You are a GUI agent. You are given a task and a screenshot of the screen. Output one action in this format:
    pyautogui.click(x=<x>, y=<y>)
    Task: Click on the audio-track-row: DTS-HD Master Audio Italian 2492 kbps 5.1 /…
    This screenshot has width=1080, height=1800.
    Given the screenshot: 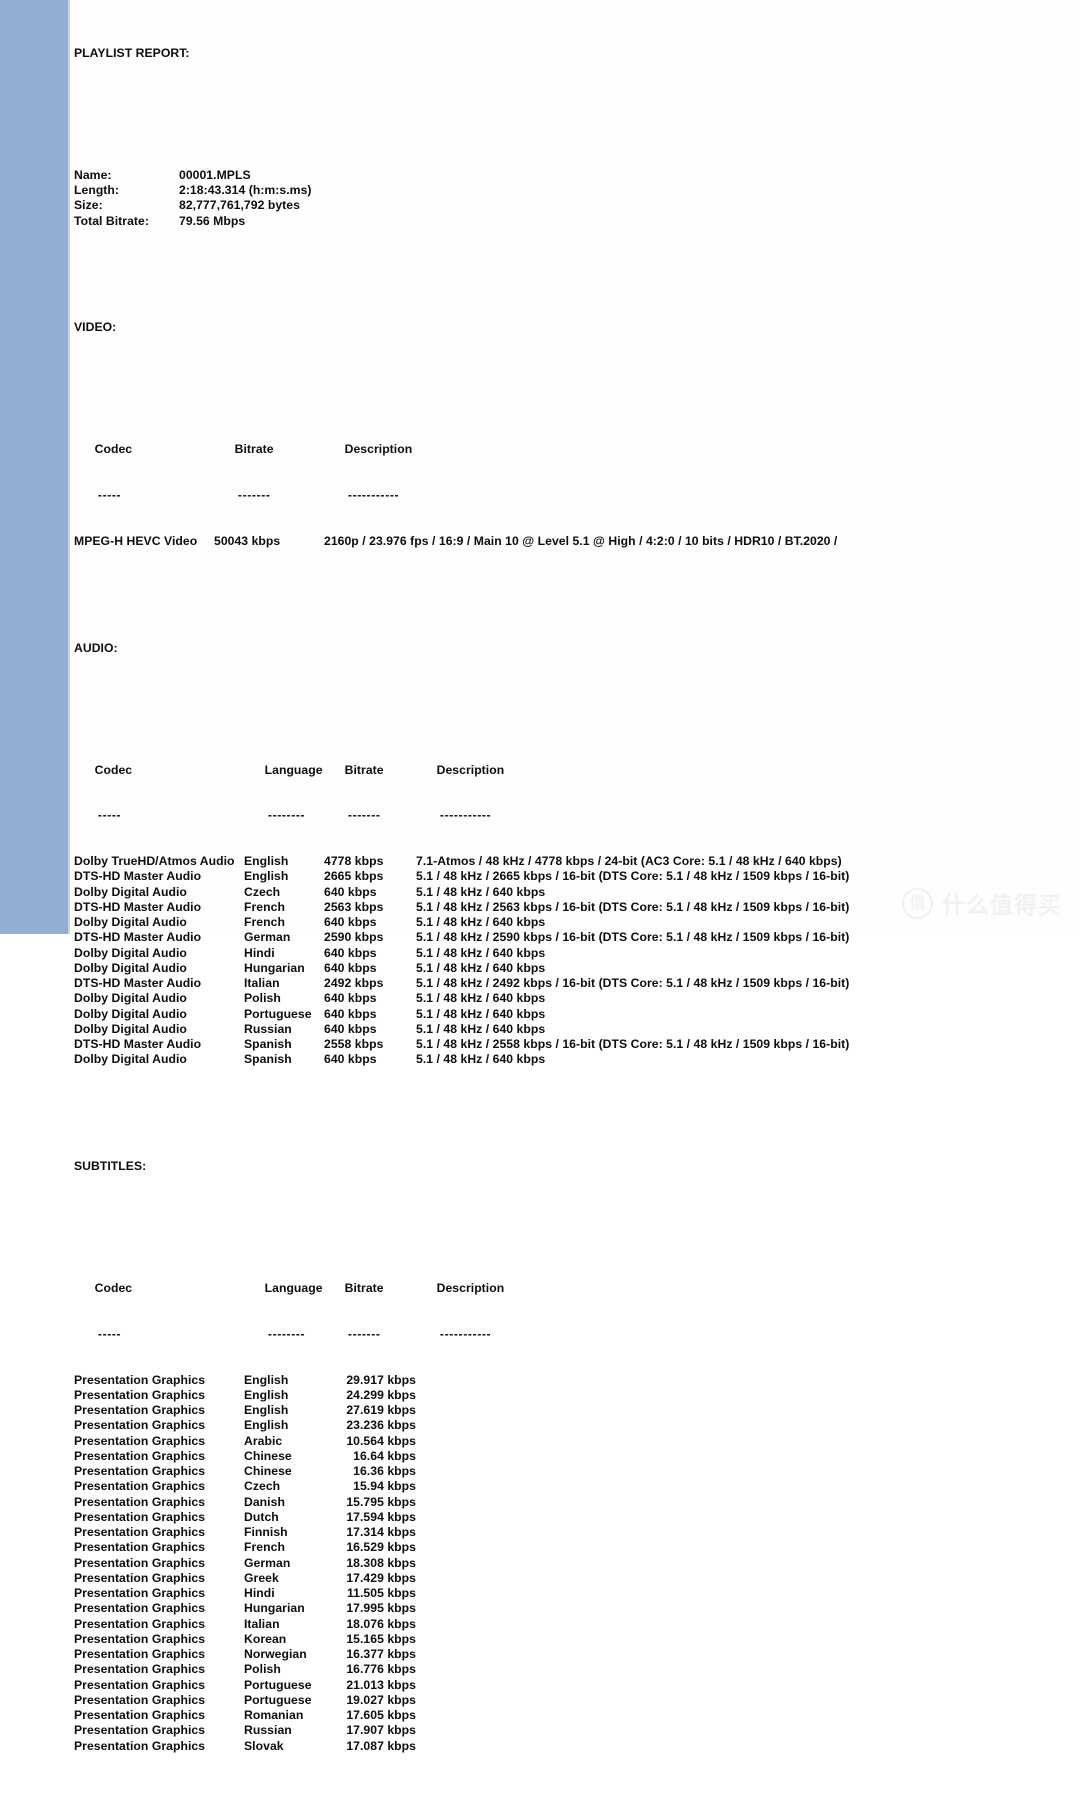 What is the action you would take?
    pyautogui.click(x=574, y=983)
    